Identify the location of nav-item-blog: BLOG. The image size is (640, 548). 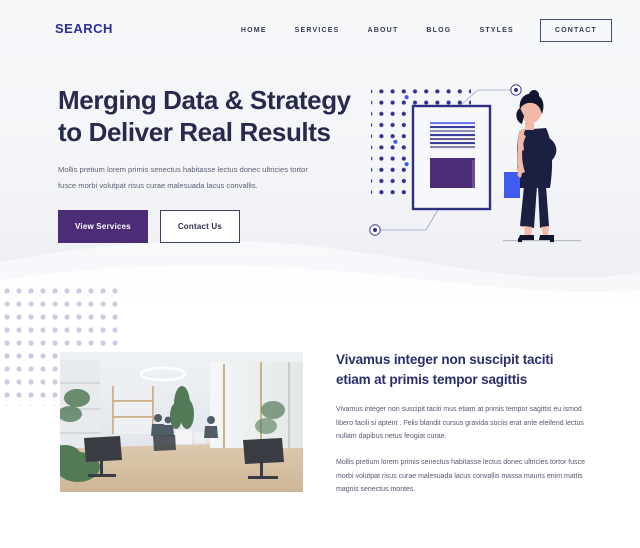
(438, 31).